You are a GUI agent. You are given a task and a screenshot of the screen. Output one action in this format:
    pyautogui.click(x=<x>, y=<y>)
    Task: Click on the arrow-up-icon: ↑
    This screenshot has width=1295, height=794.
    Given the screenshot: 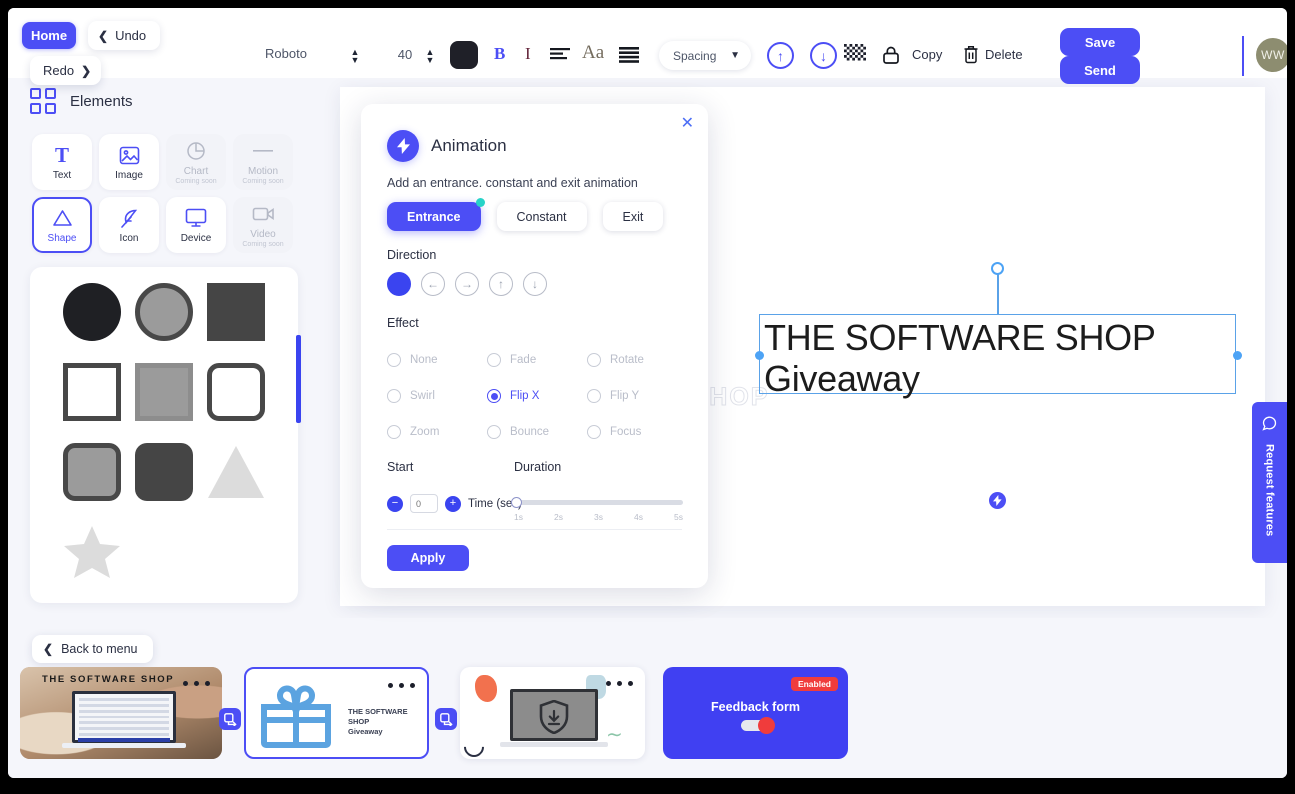 What is the action you would take?
    pyautogui.click(x=501, y=284)
    